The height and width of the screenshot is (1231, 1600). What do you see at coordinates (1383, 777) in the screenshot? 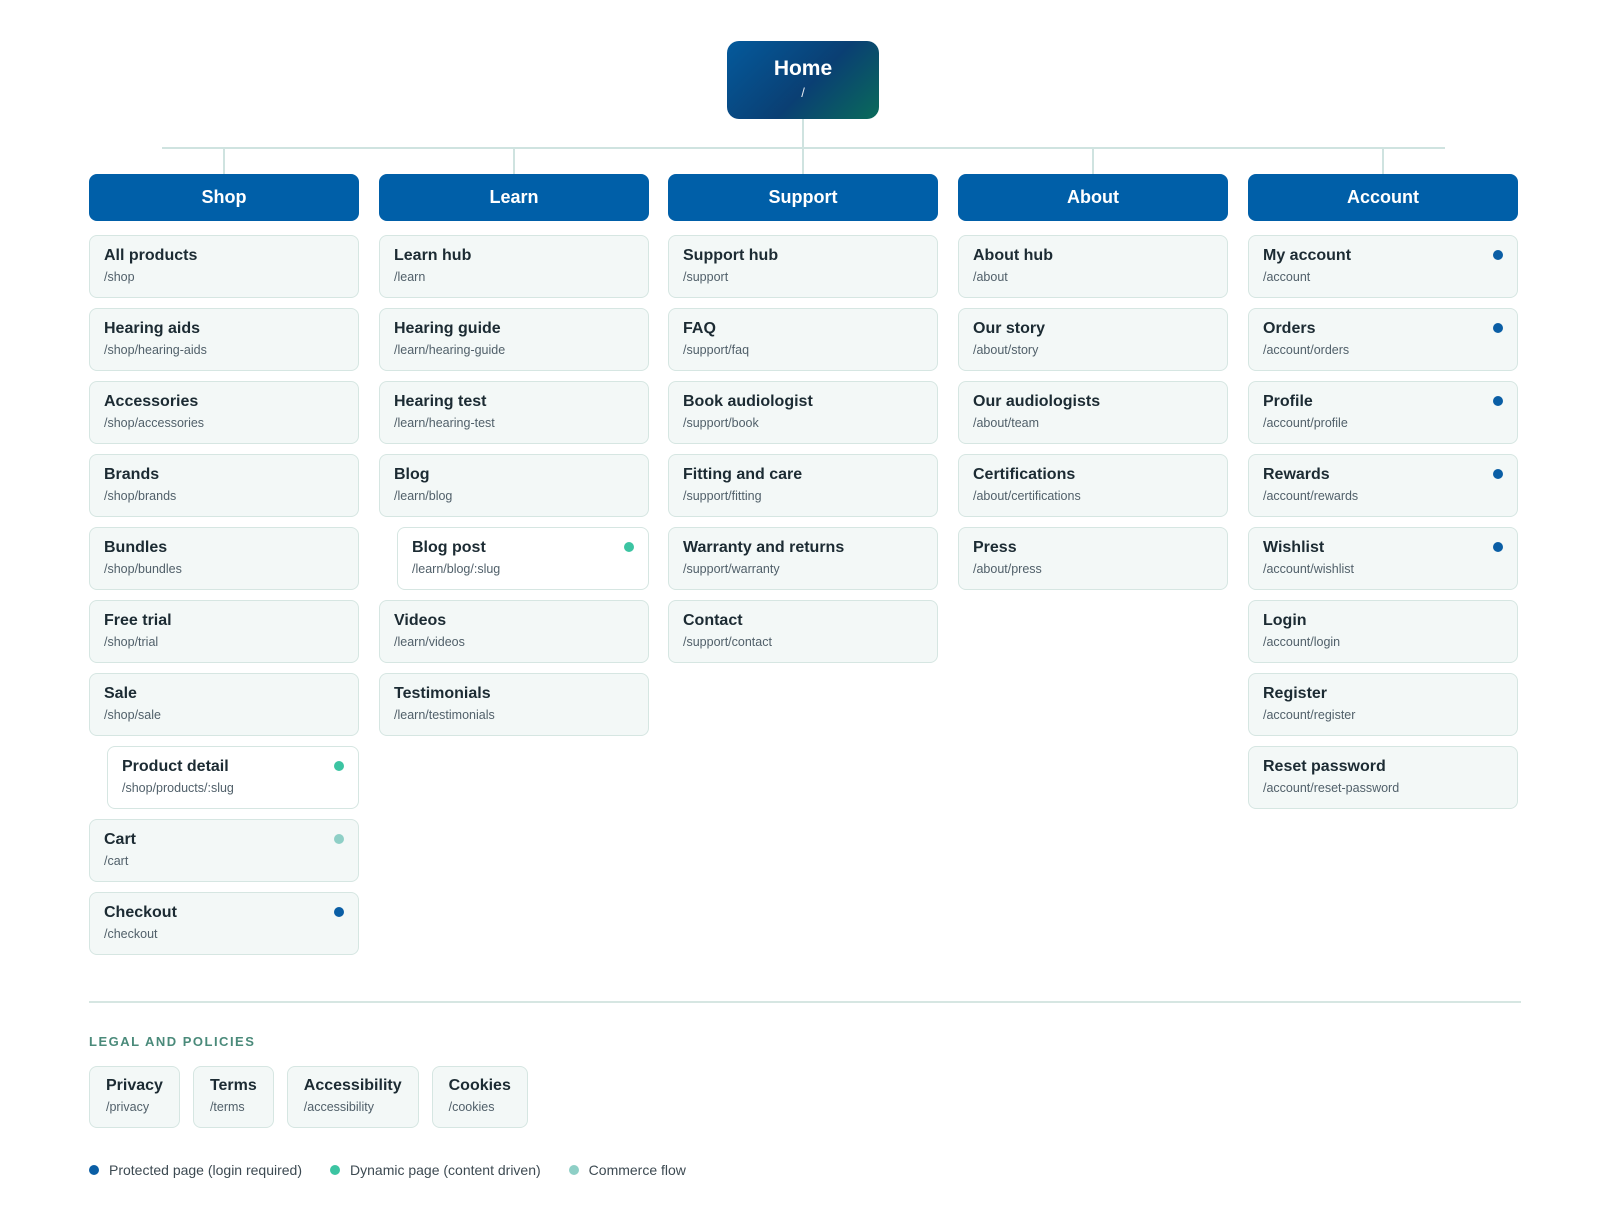
I see `page-card: Reset password/account/reset-password` at bounding box center [1383, 777].